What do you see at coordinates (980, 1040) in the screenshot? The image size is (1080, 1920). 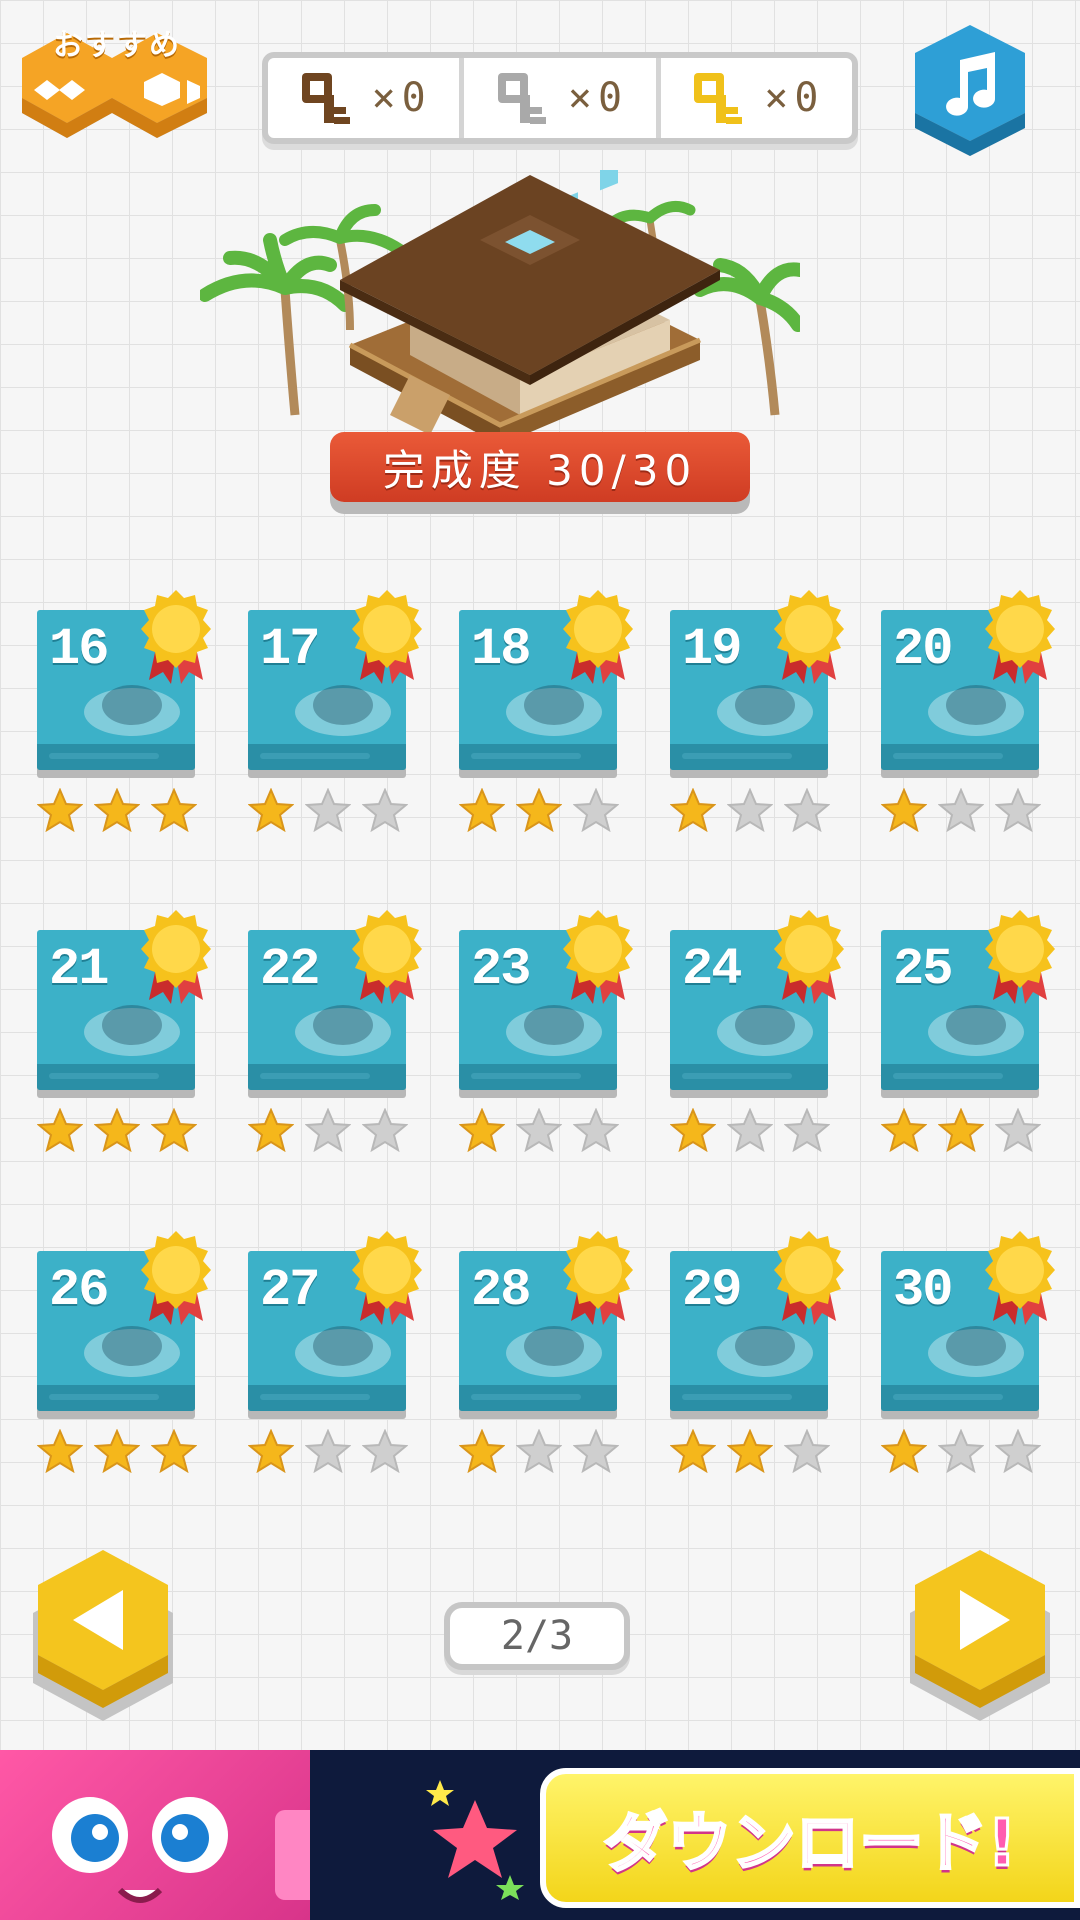 I see `level-card: 25` at bounding box center [980, 1040].